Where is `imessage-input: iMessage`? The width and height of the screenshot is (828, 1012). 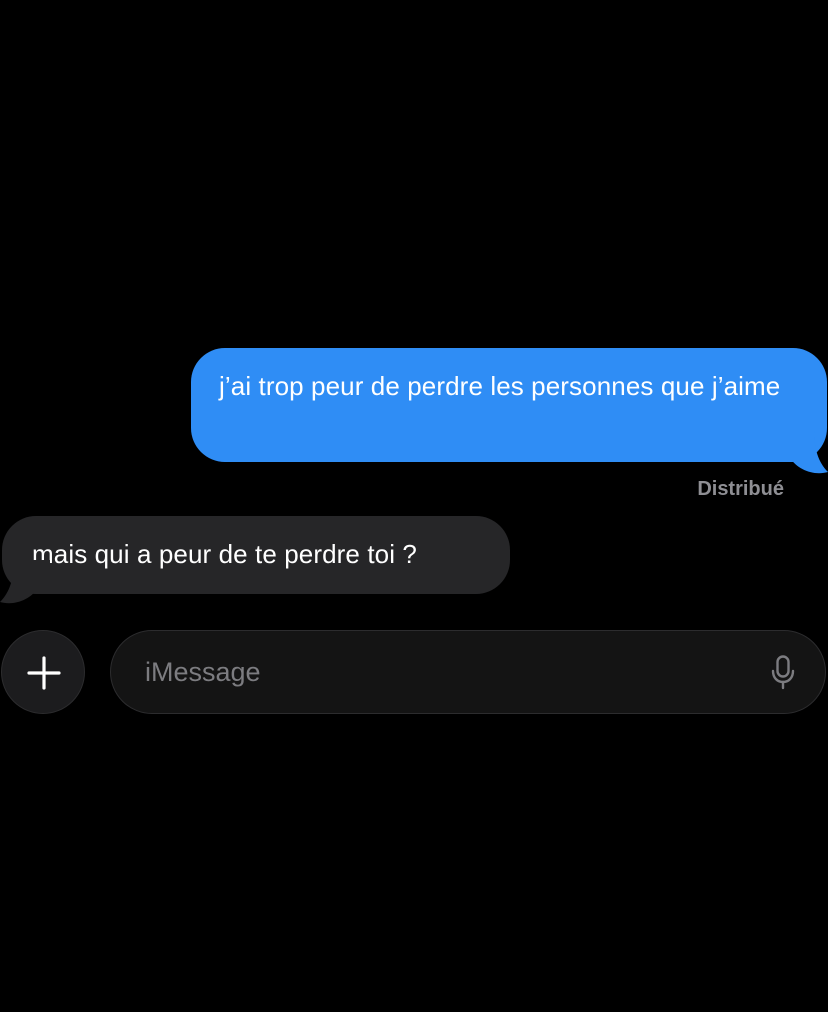 imessage-input: iMessage is located at coordinates (468, 672).